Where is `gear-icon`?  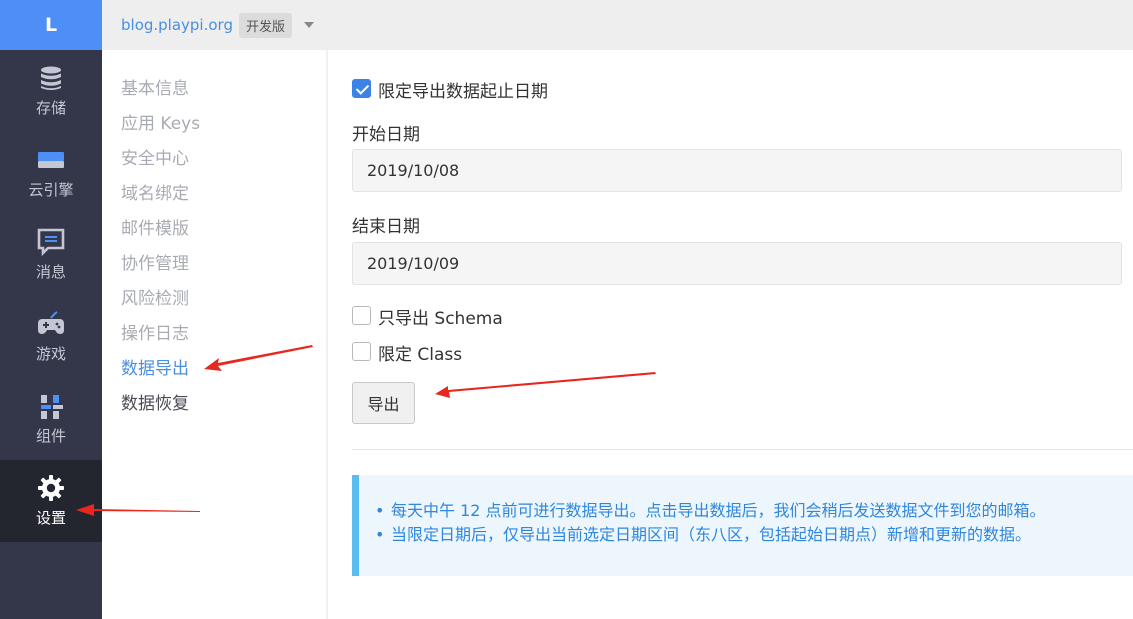
gear-icon is located at coordinates (51, 488).